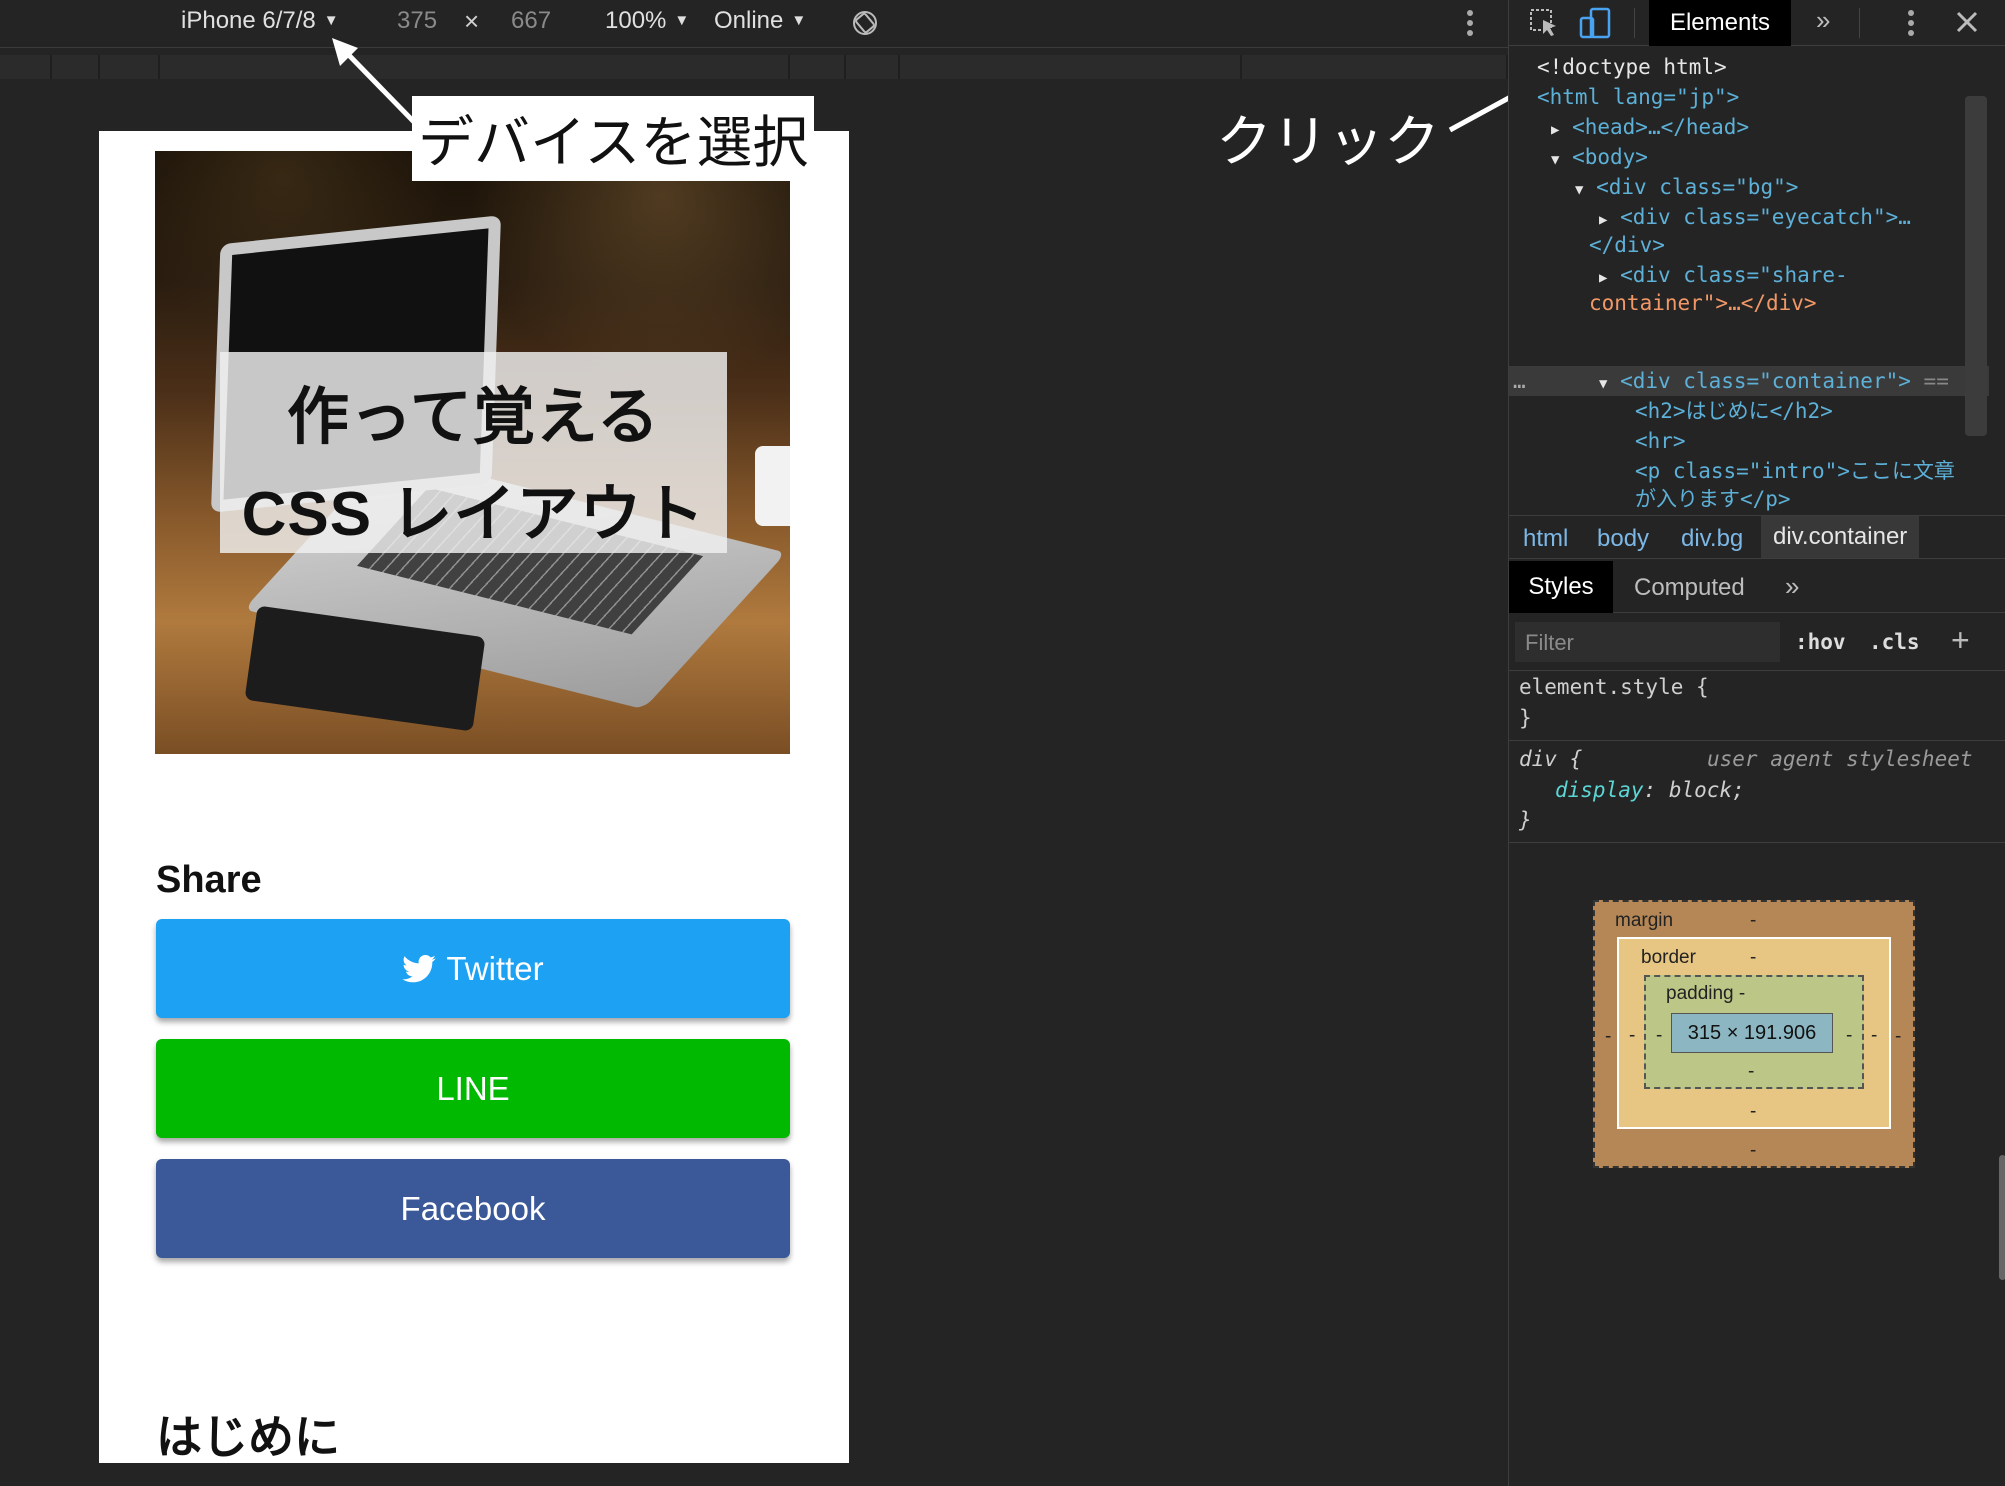  Describe the element at coordinates (1614, 687) in the screenshot. I see `element-style-rule: element.style {` at that location.